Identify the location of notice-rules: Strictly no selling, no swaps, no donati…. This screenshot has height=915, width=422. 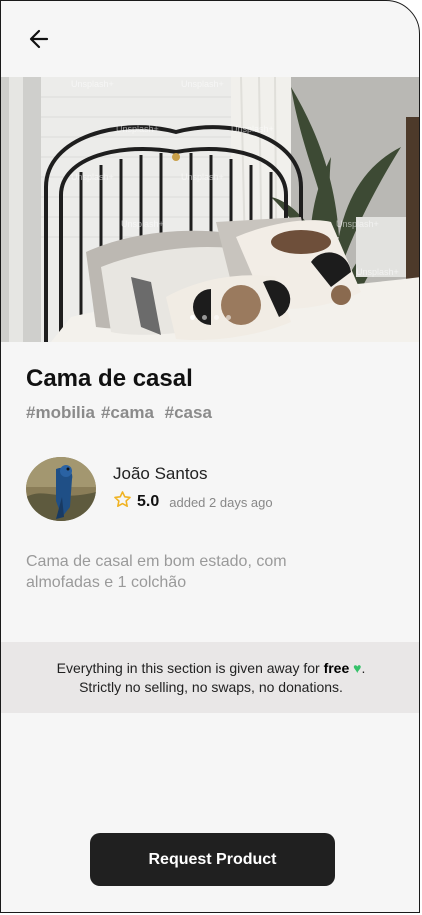
(211, 687).